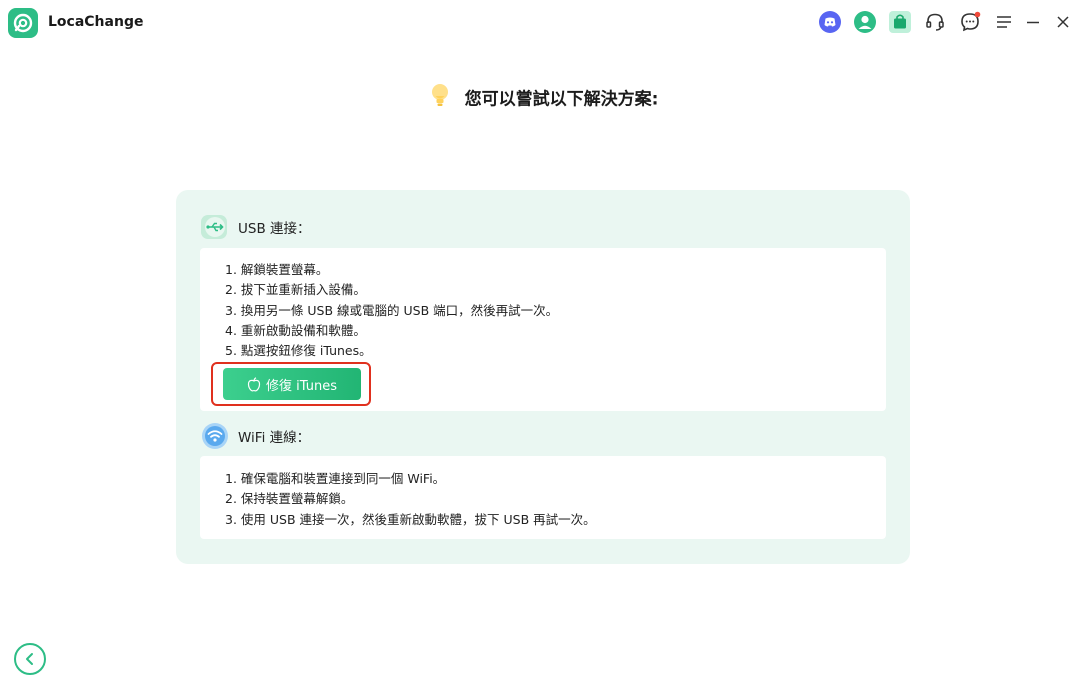 Image resolution: width=1087 pixels, height=697 pixels. Describe the element at coordinates (215, 227) in the screenshot. I see `usb-icon` at that location.